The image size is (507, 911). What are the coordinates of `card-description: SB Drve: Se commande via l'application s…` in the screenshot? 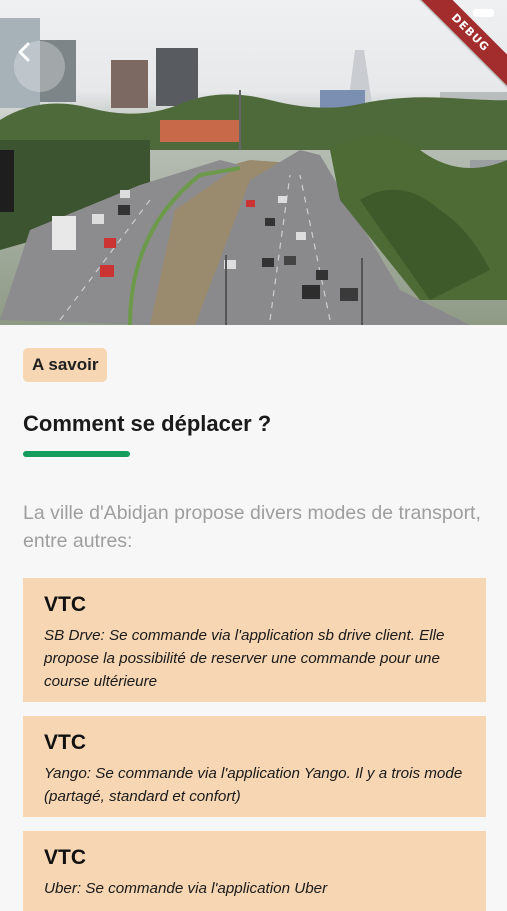 It's located at (244, 658).